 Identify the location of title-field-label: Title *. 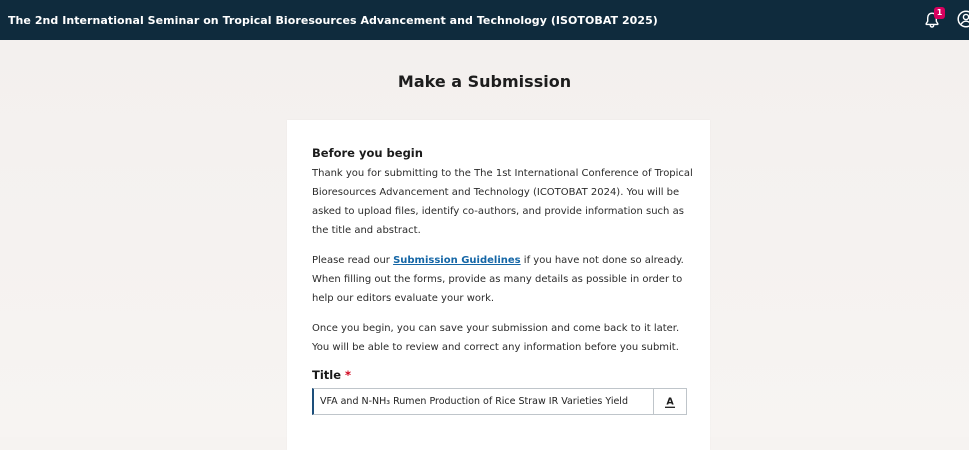
(511, 375).